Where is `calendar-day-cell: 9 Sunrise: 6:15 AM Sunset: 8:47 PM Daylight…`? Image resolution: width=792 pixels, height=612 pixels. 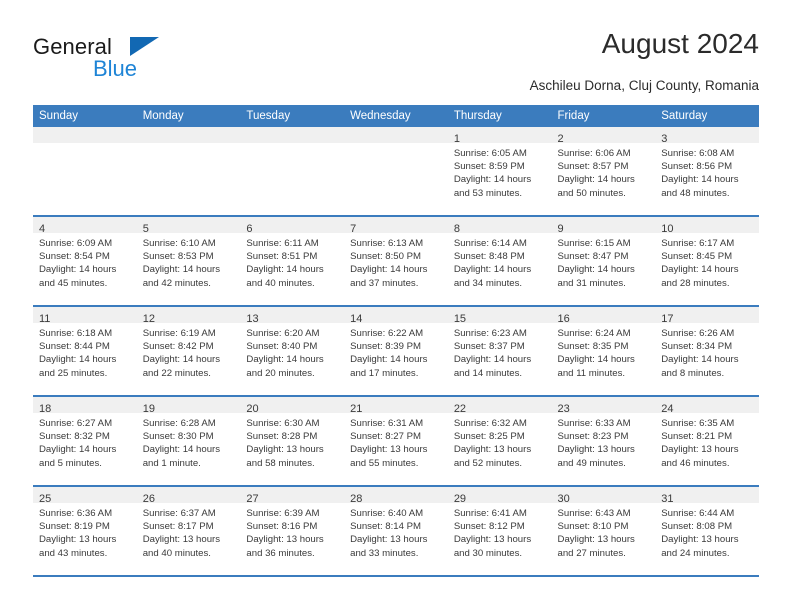 calendar-day-cell: 9 Sunrise: 6:15 AM Sunset: 8:47 PM Daylight… is located at coordinates (603, 261).